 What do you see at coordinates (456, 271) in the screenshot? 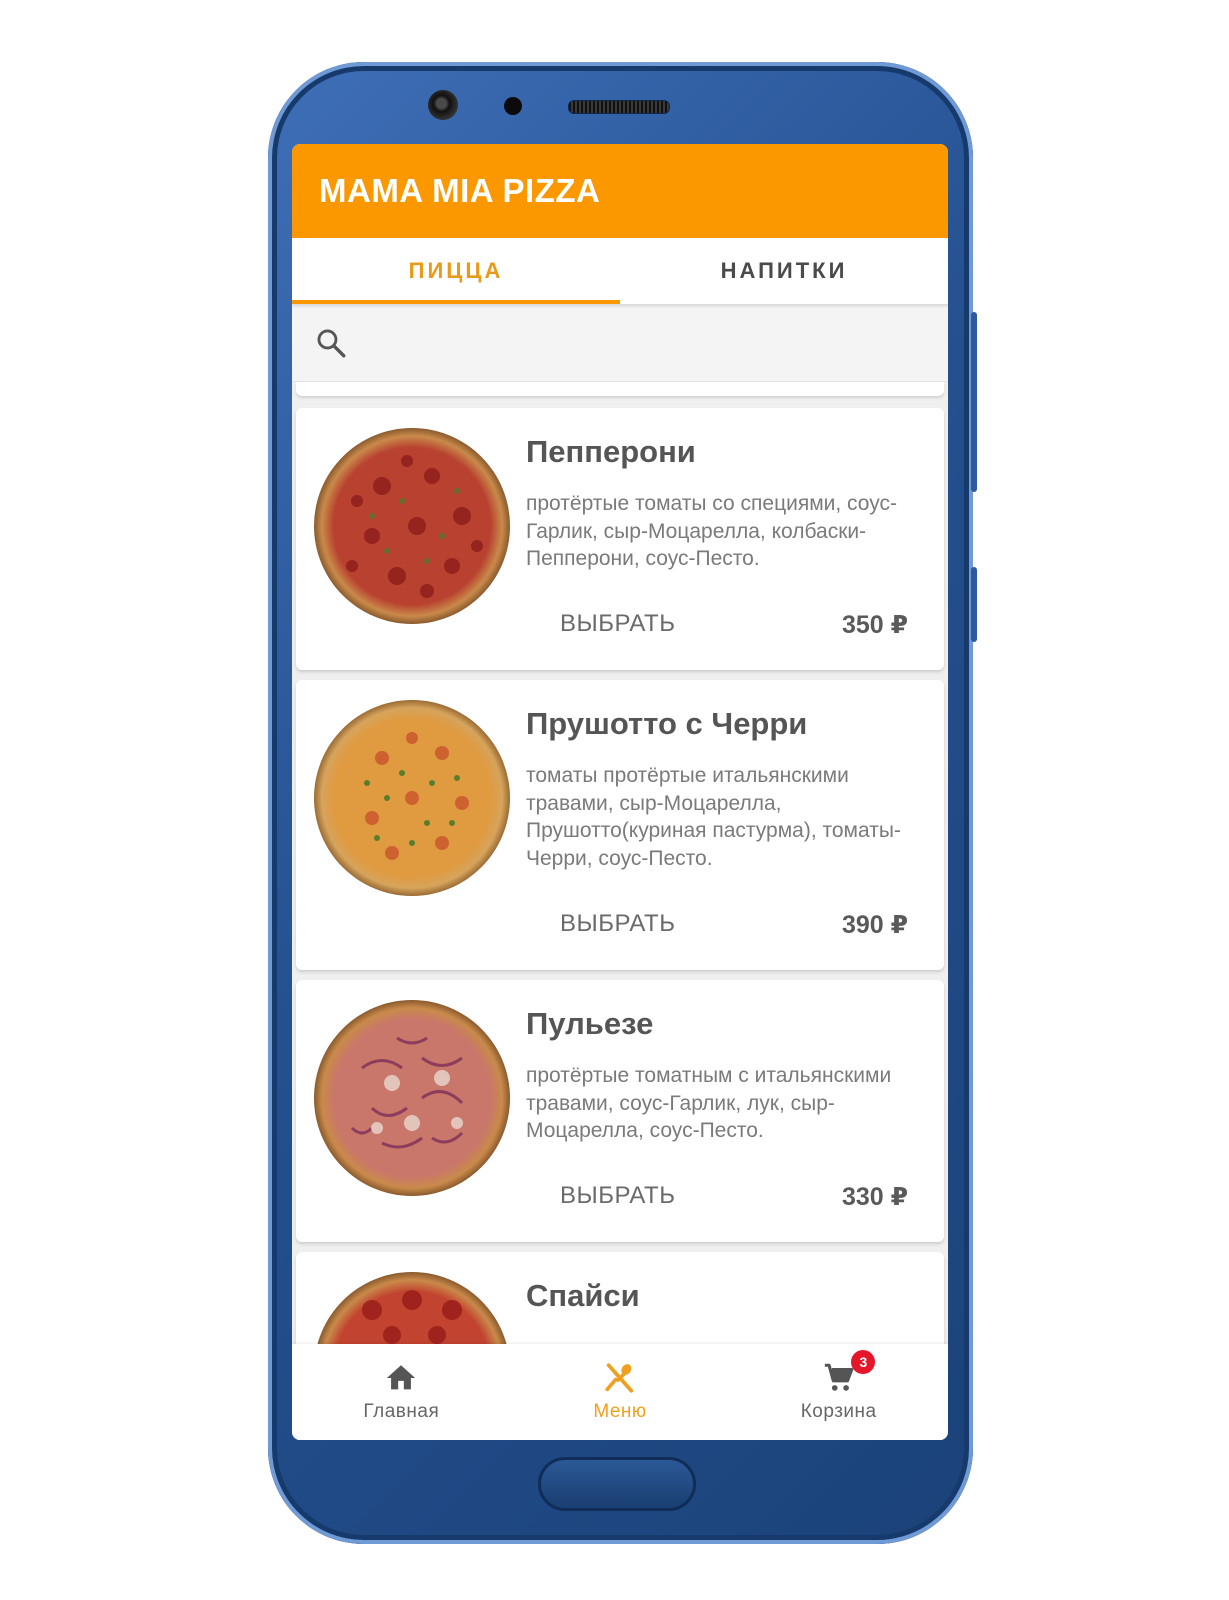
I see `tab-pizza: ПИЦЦА` at bounding box center [456, 271].